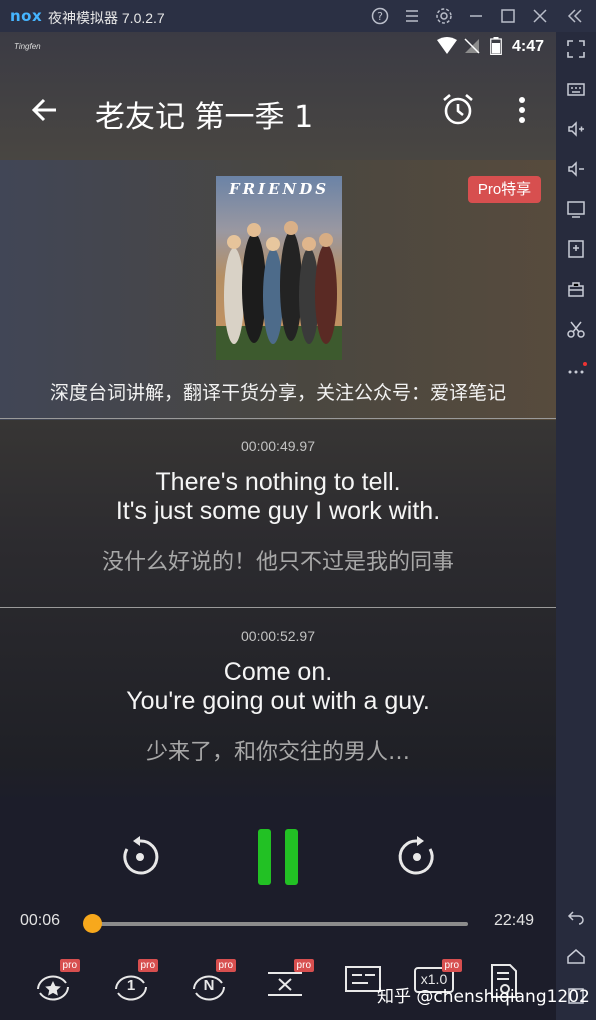  I want to click on cue-english-line: You're going out with a guy., so click(278, 701).